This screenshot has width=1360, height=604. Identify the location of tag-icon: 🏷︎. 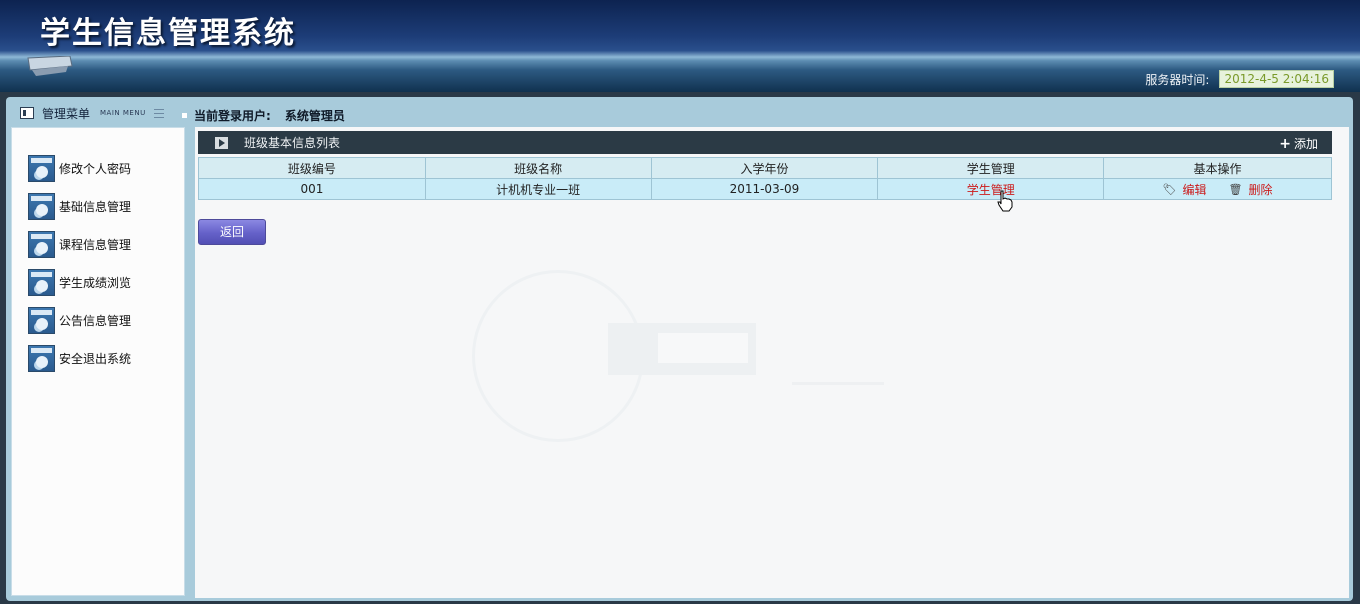
(1169, 189).